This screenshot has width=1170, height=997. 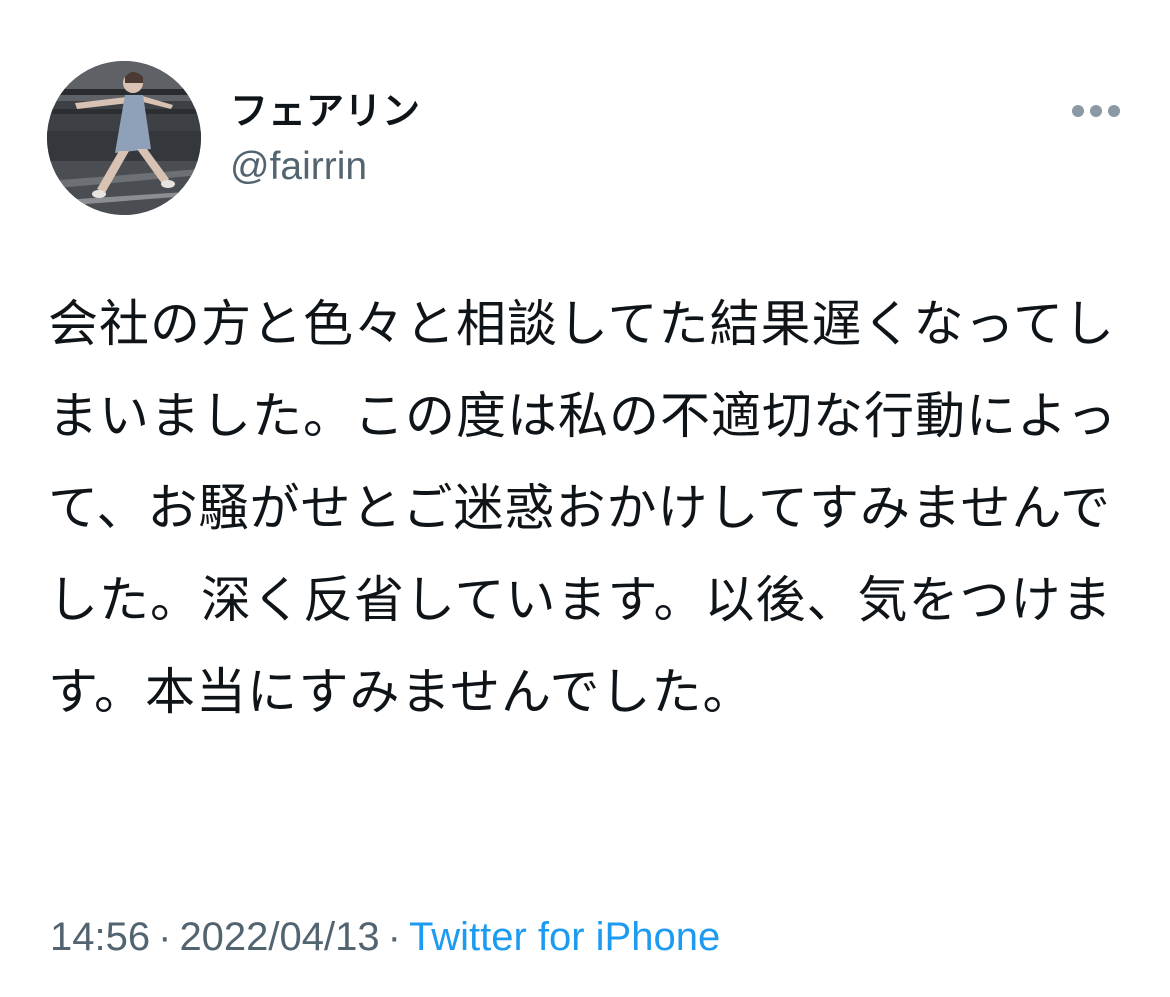 I want to click on more-options-button, so click(x=1096, y=111).